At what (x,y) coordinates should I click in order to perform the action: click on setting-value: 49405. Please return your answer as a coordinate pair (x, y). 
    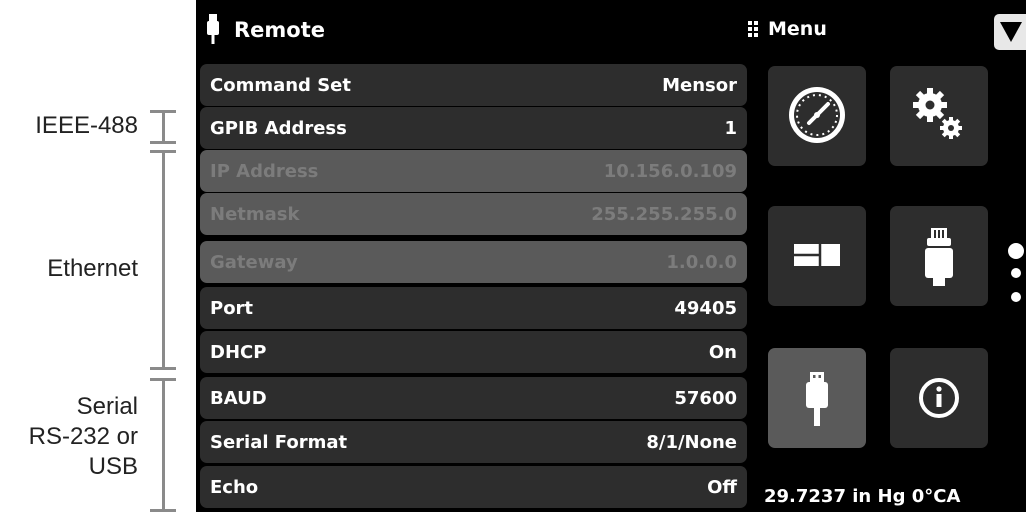
    Looking at the image, I should click on (705, 308).